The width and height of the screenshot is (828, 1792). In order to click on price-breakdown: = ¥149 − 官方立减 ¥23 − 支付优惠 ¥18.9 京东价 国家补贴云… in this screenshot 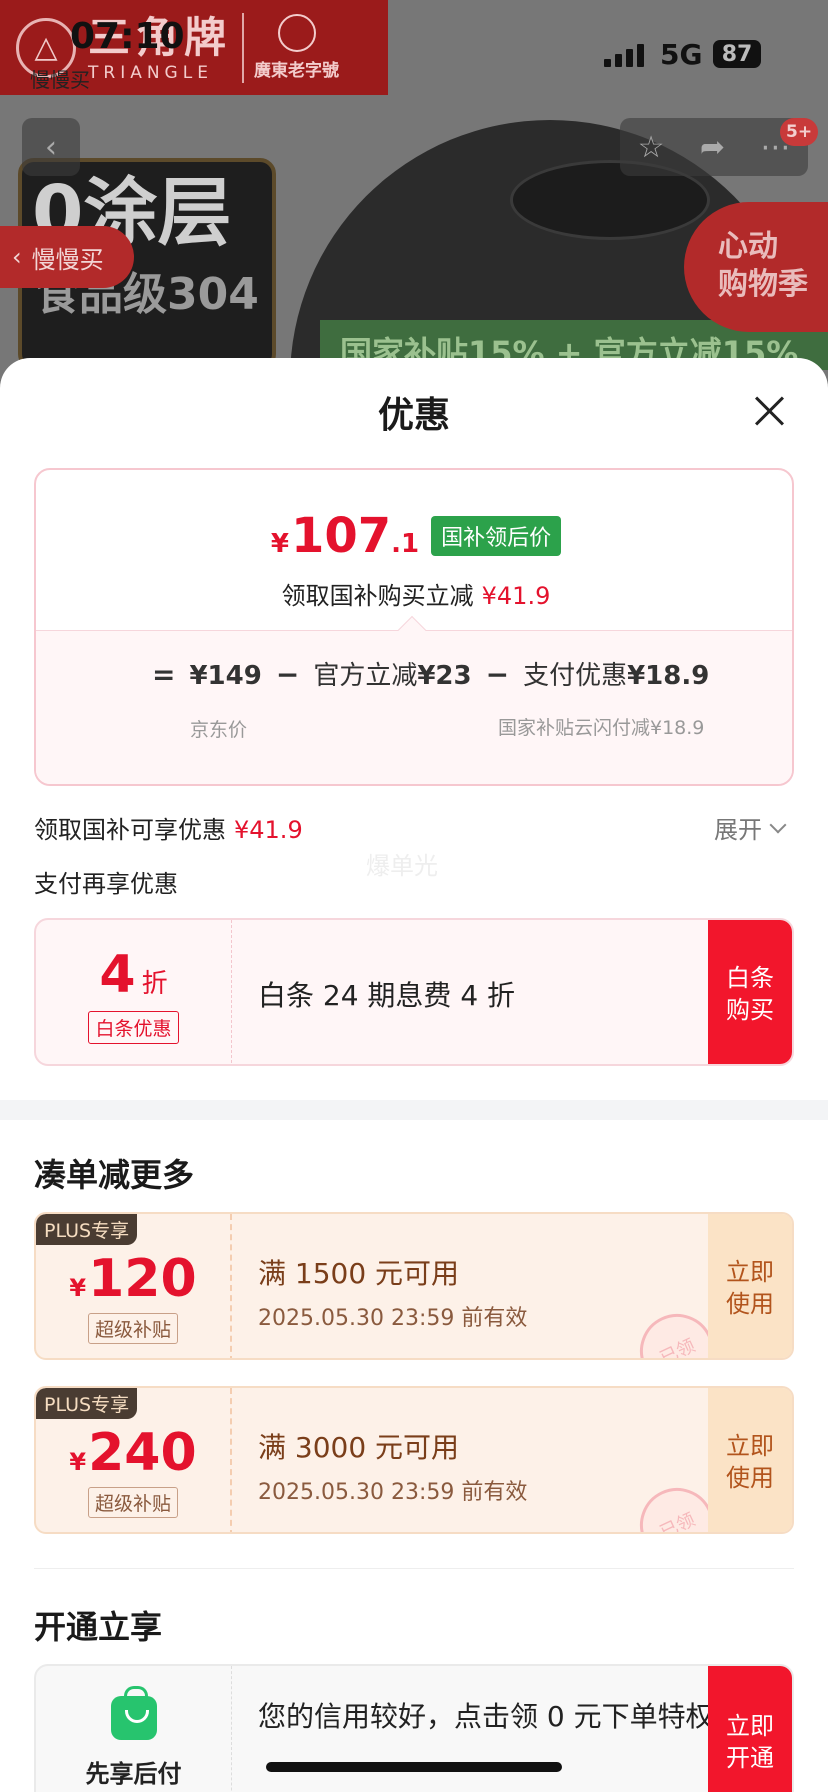, I will do `click(414, 707)`.